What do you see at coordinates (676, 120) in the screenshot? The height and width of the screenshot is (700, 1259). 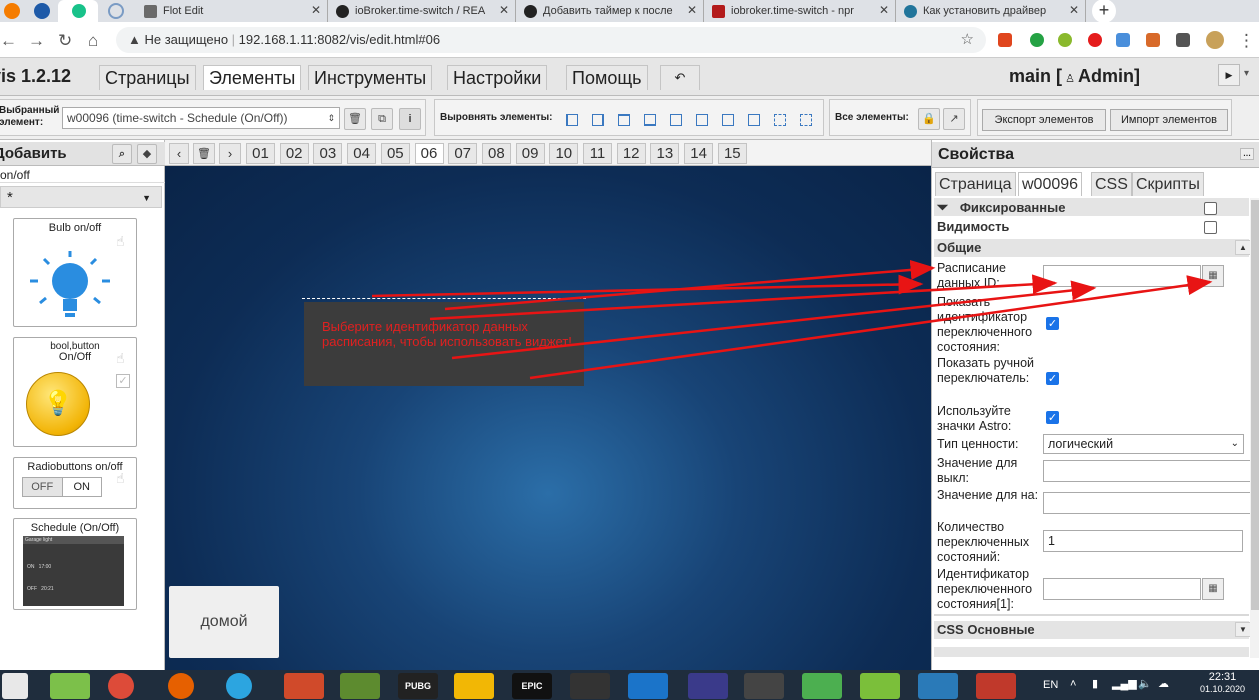 I see `align-center-h-icon` at bounding box center [676, 120].